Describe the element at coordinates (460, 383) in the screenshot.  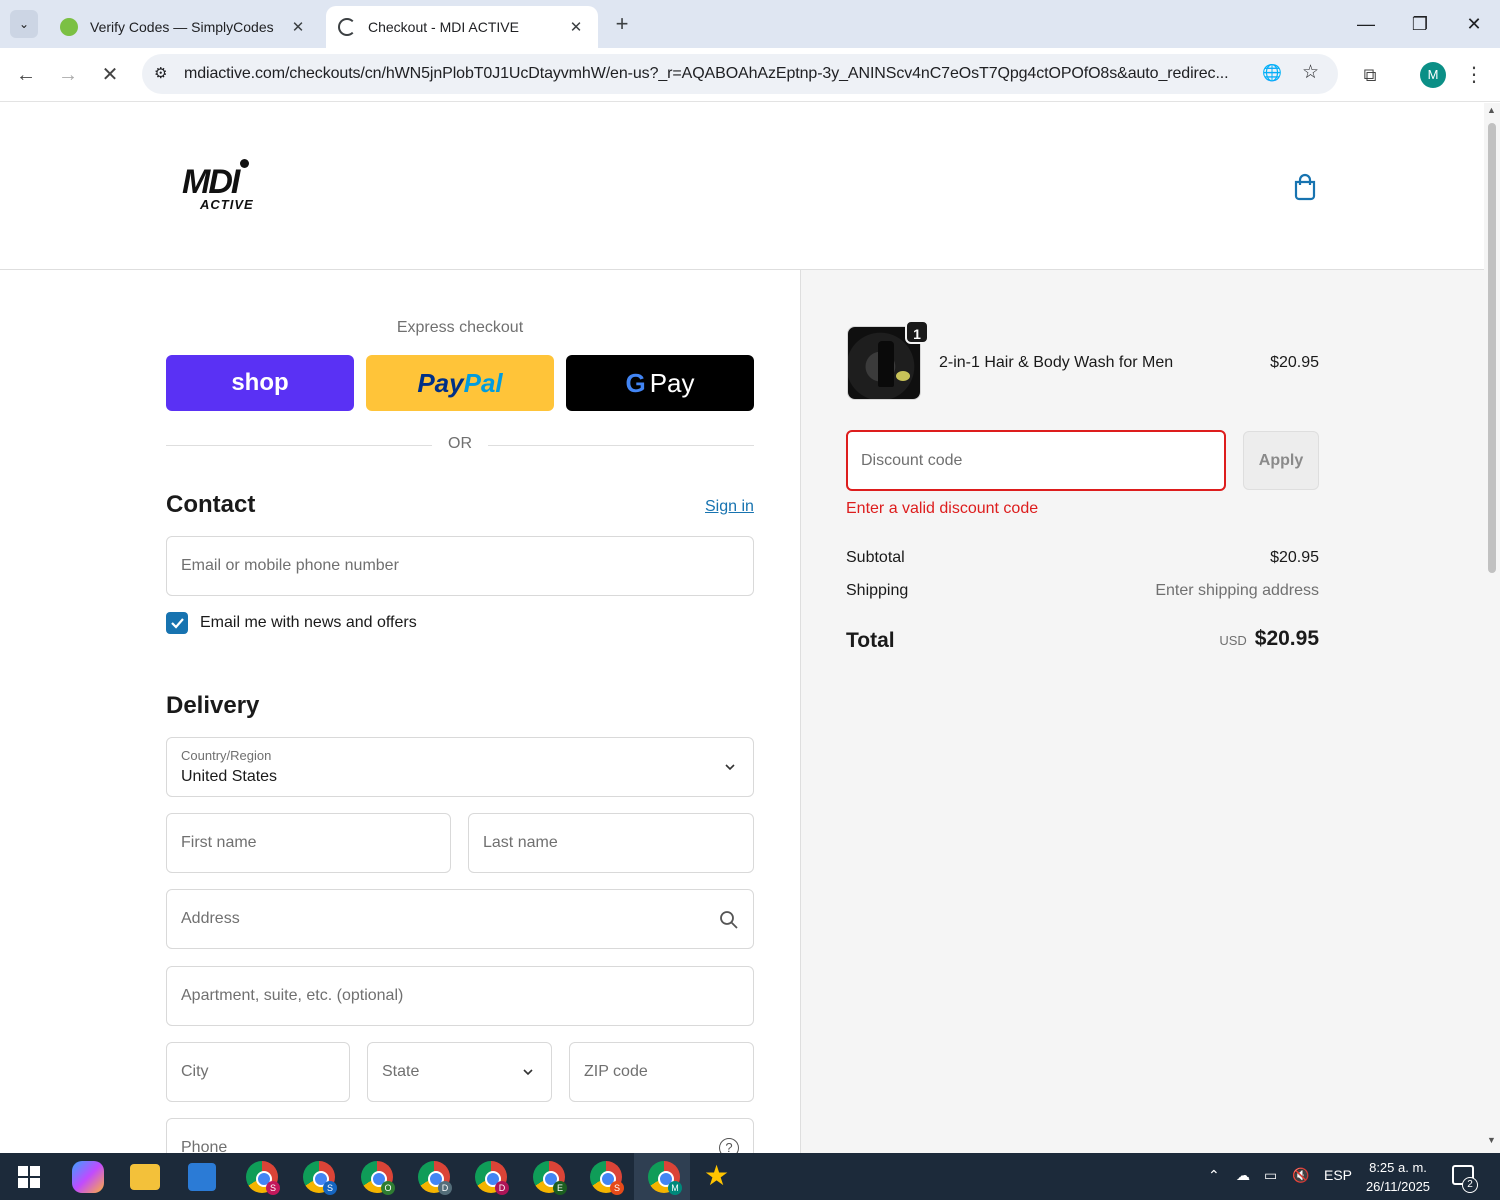
I see `paypal-button: Pay Pal` at that location.